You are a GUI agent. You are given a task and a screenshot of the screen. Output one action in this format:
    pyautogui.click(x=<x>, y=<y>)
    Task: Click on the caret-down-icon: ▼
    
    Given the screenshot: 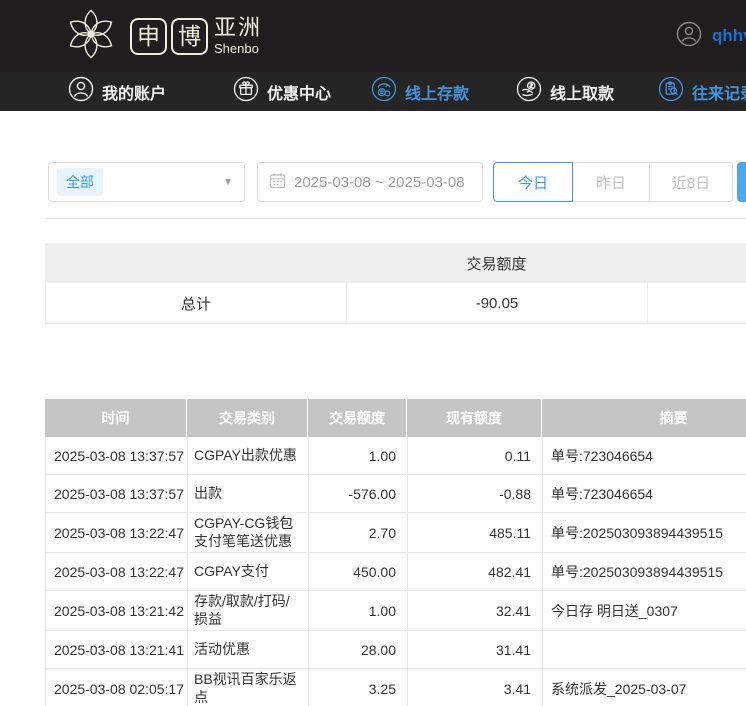 What is the action you would take?
    pyautogui.click(x=228, y=182)
    